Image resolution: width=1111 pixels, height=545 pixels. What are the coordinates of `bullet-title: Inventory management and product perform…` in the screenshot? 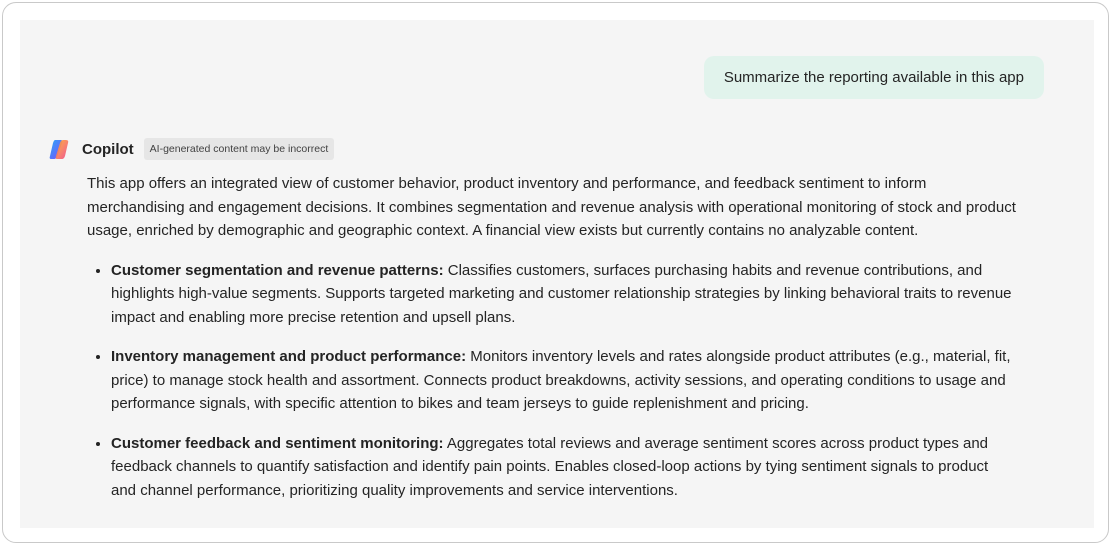 It's located at (289, 356).